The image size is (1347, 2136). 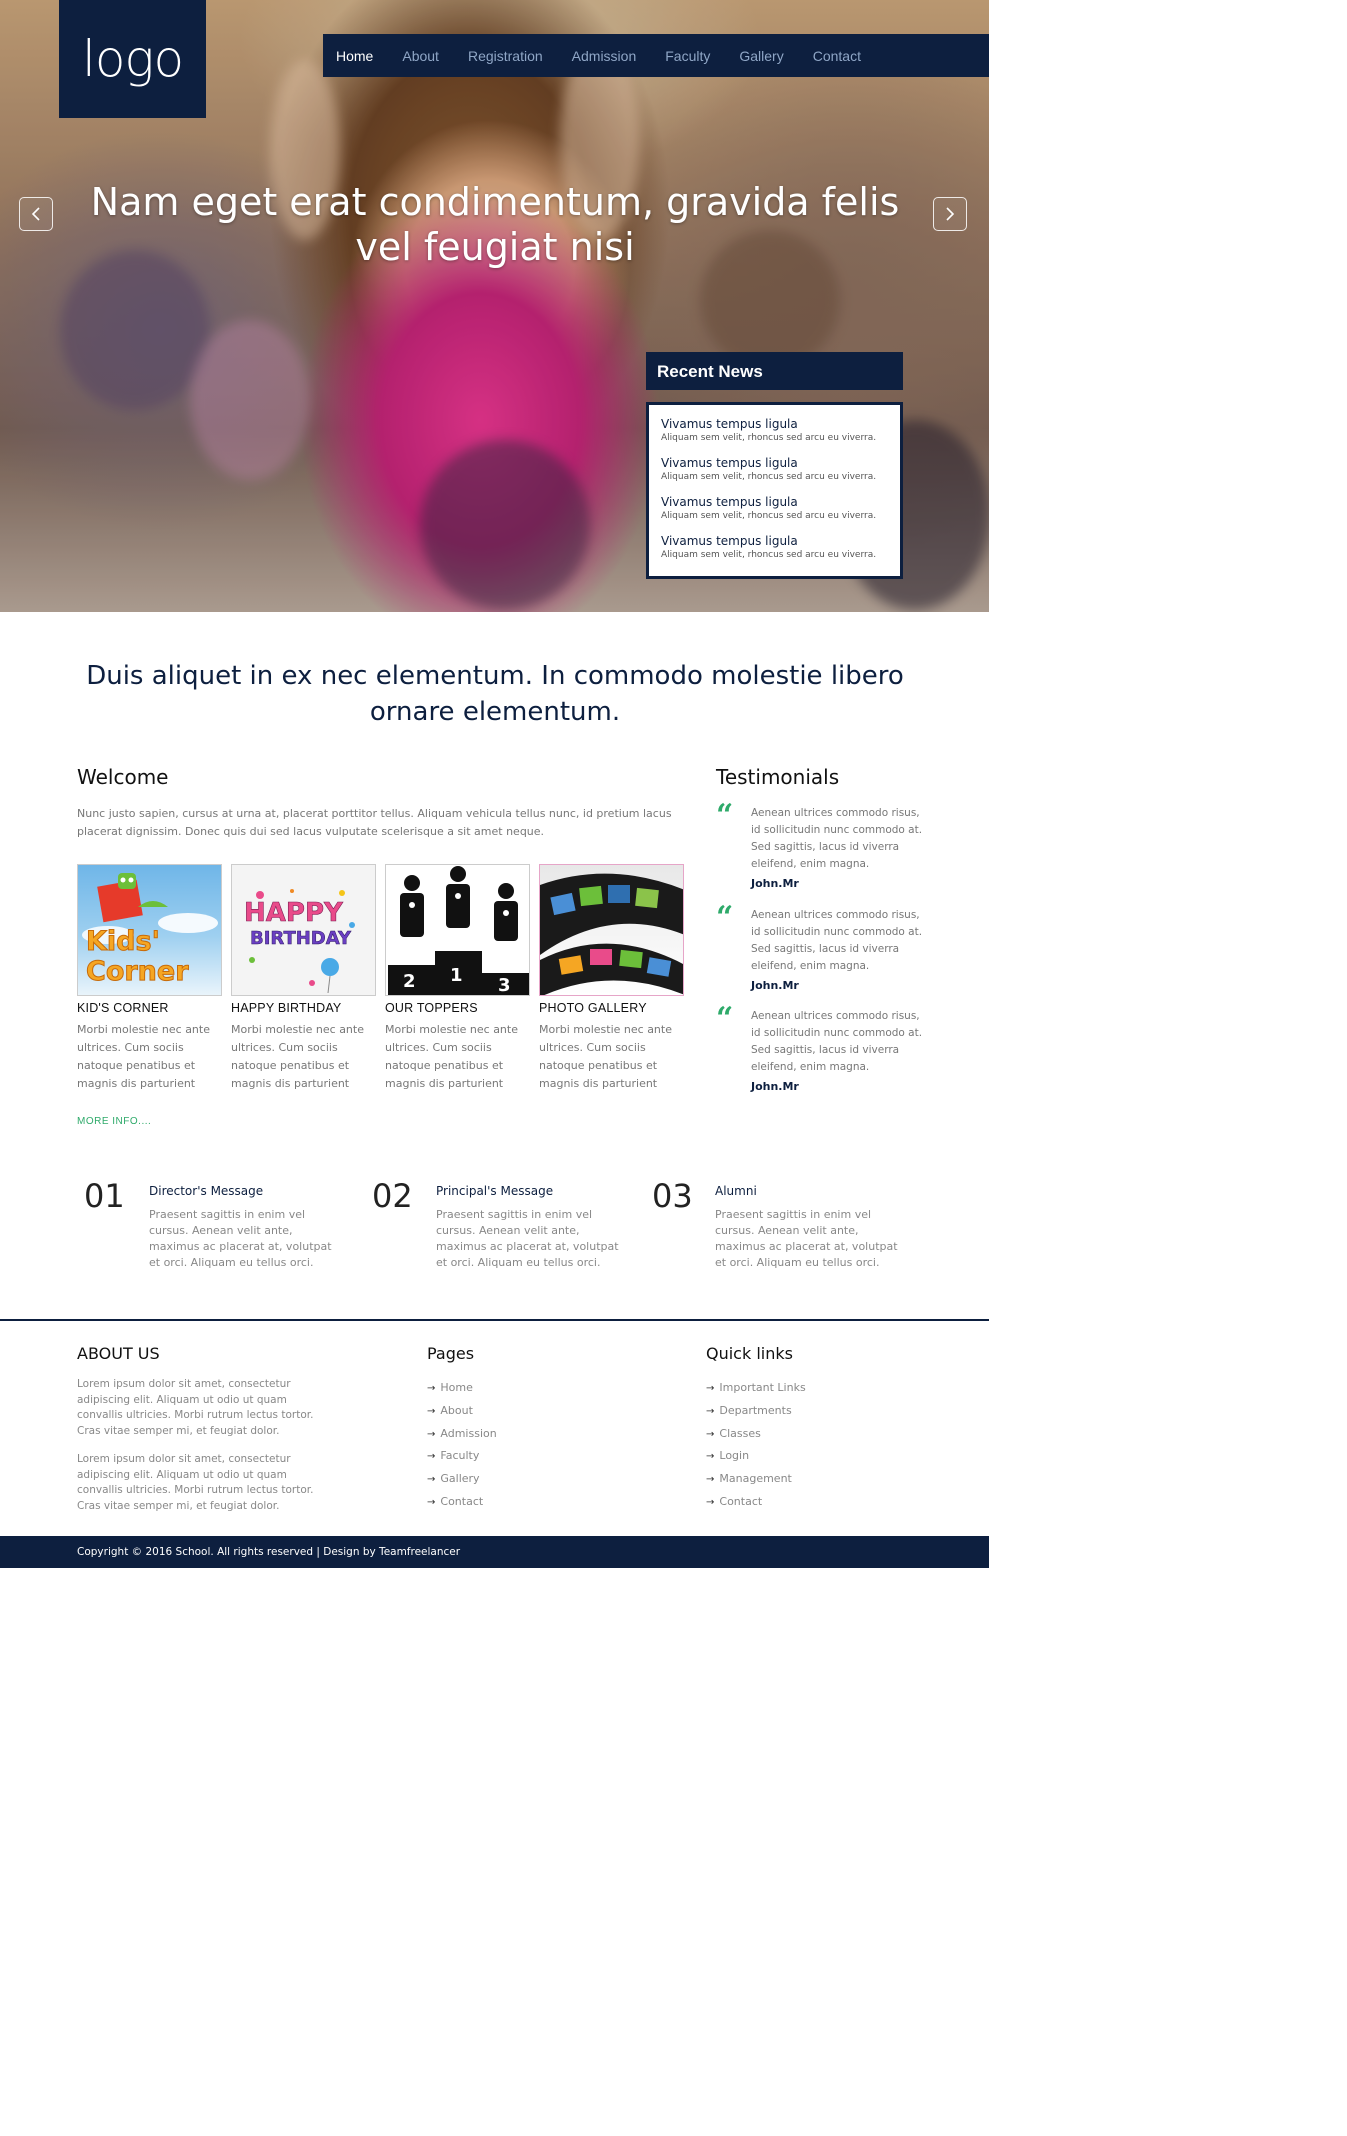 What do you see at coordinates (392, 1196) in the screenshot?
I see `message-number: 02` at bounding box center [392, 1196].